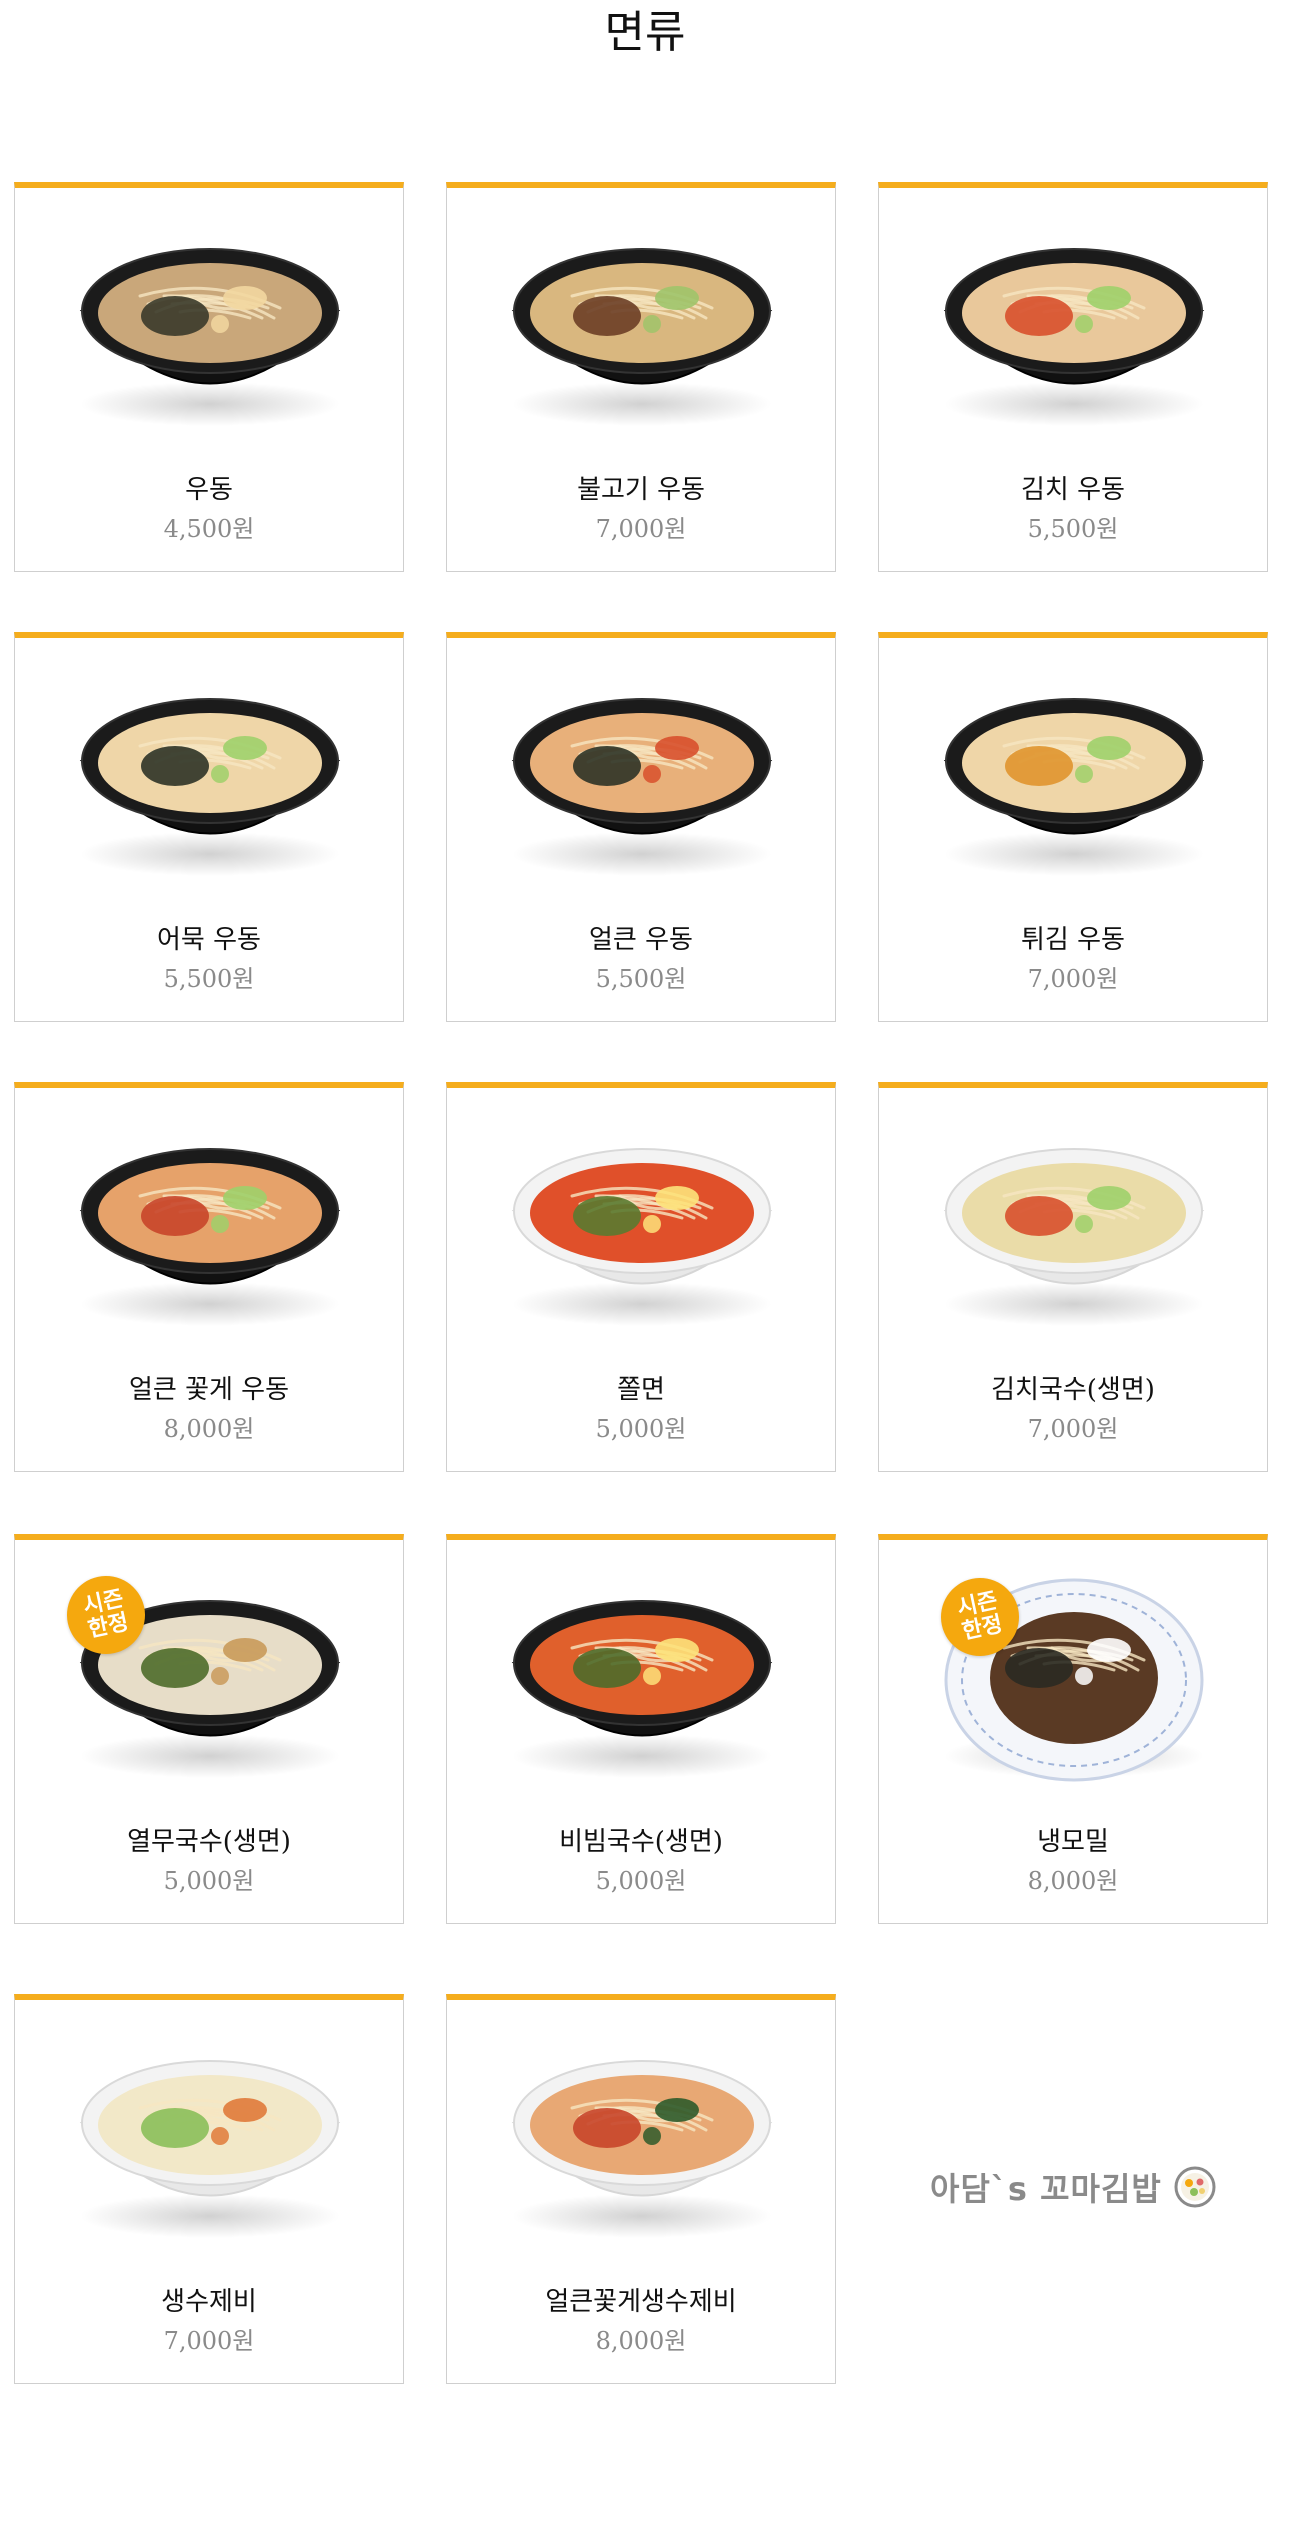 Image resolution: width=1290 pixels, height=2539 pixels. Describe the element at coordinates (209, 529) in the screenshot. I see `dish-price: 4,500원` at that location.